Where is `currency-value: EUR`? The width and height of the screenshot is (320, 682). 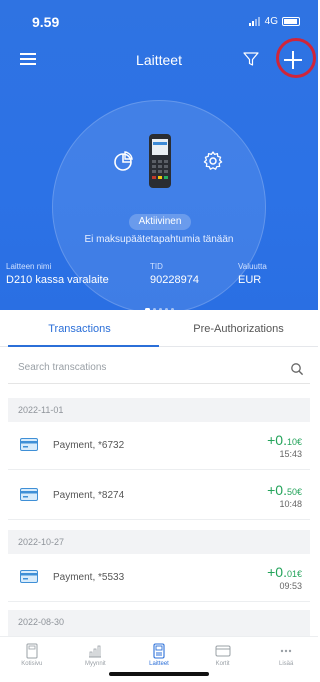 currency-value: EUR is located at coordinates (250, 280).